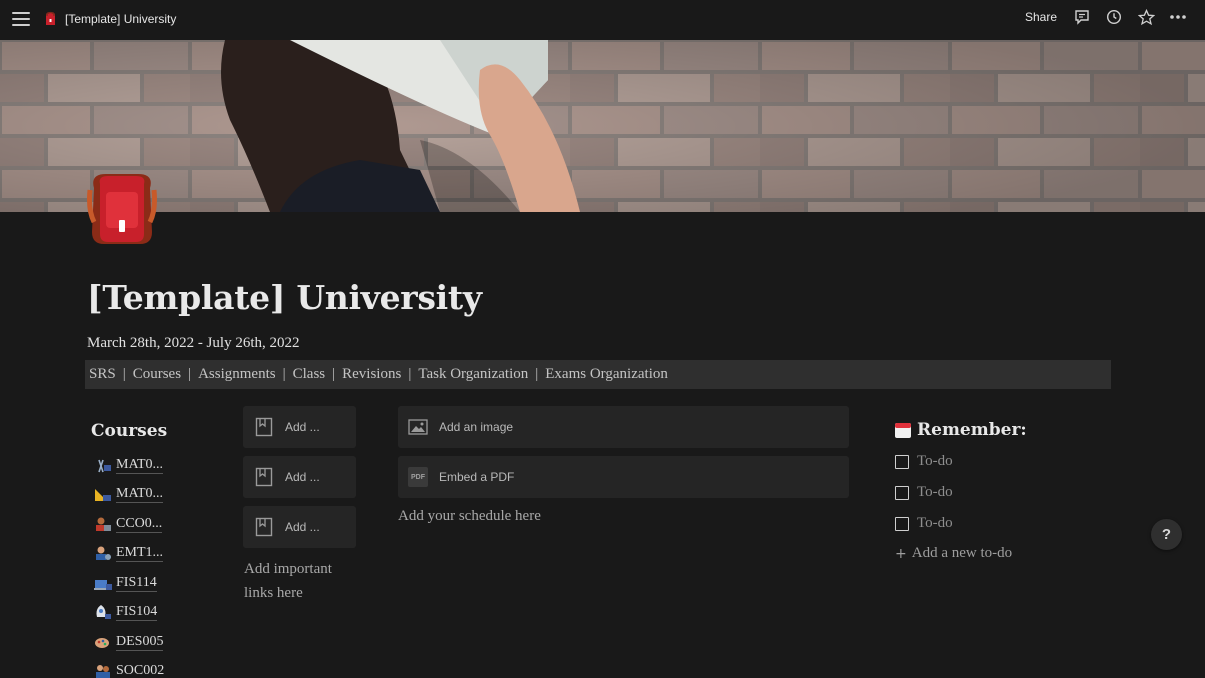  I want to click on course-label: DES005, so click(140, 642).